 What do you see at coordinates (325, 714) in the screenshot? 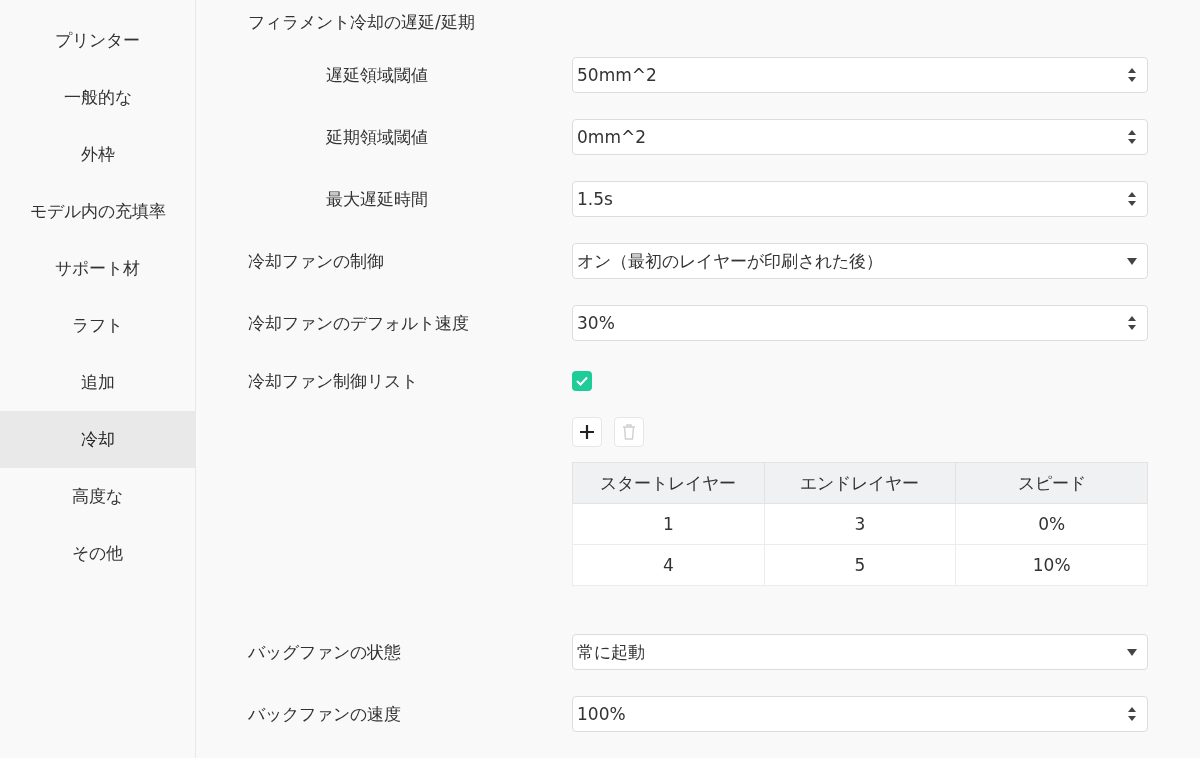
I see `setting-label: バックファンの速度` at bounding box center [325, 714].